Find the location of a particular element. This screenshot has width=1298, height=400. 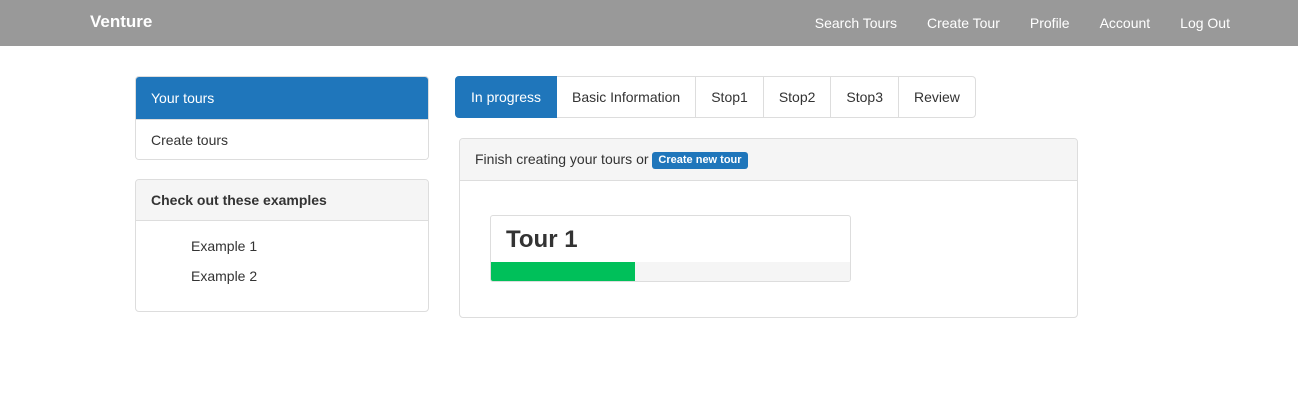

example-link-1: Example 1 is located at coordinates (309, 251).